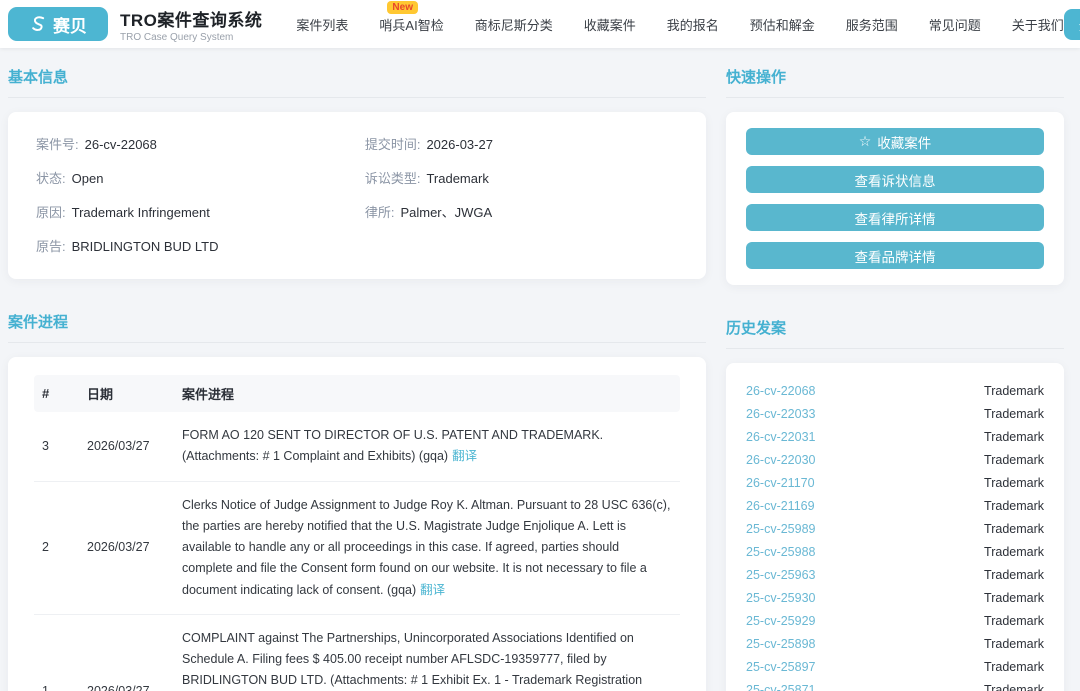 The height and width of the screenshot is (691, 1080). What do you see at coordinates (126, 393) in the screenshot?
I see `column-header-date: 日期` at bounding box center [126, 393].